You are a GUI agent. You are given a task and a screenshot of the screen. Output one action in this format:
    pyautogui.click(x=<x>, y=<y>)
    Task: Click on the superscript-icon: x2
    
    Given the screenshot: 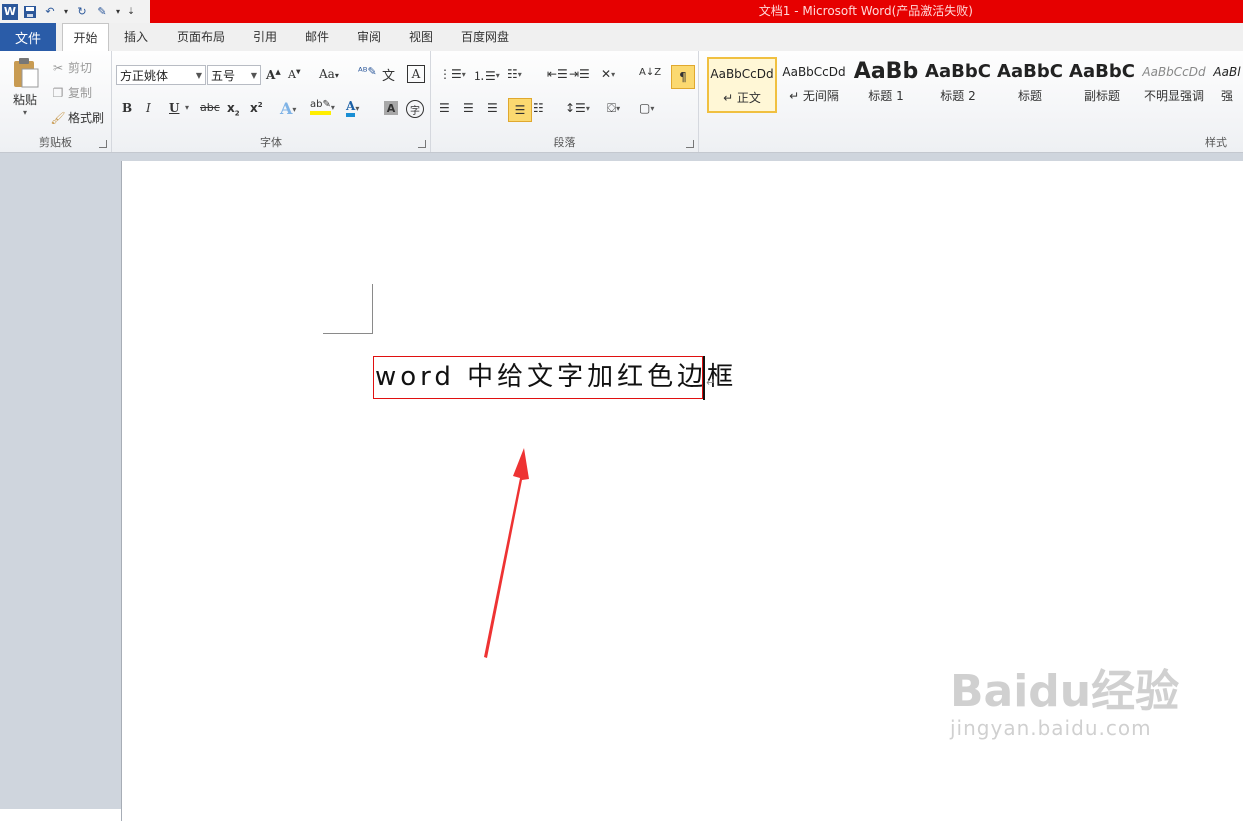 What is the action you would take?
    pyautogui.click(x=256, y=108)
    